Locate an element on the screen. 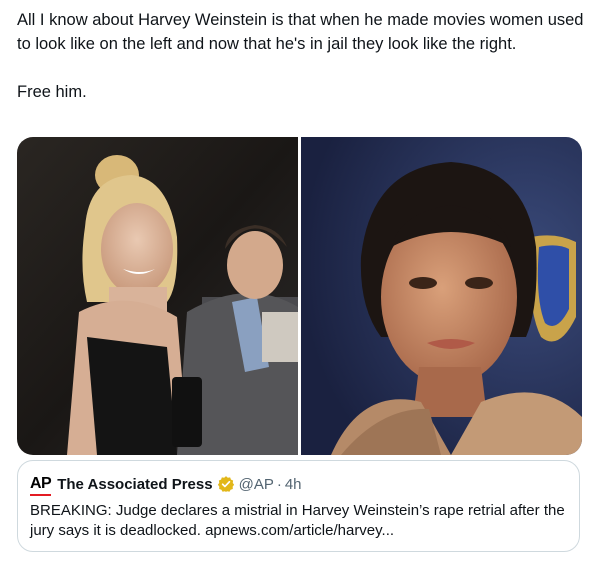 The width and height of the screenshot is (599, 567). quoted-tweet-header: AP The Associated Press @AP · 4h is located at coordinates (298, 484).